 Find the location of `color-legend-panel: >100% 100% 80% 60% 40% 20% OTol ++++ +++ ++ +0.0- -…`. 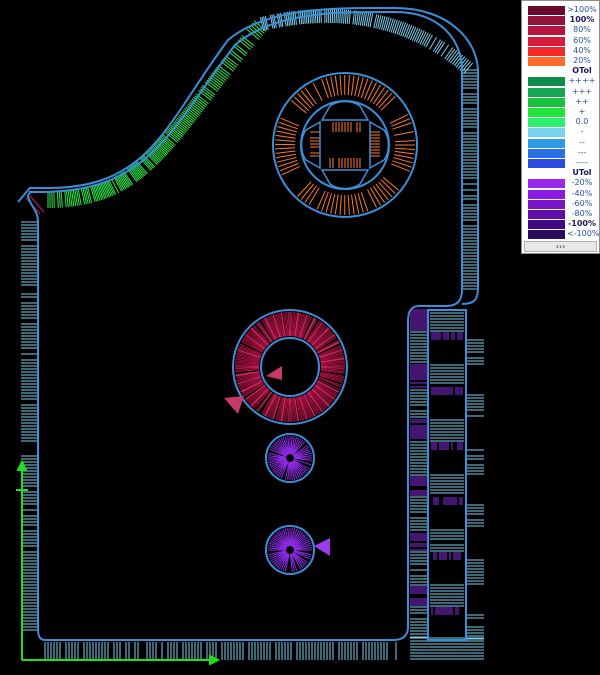

color-legend-panel: >100% 100% 80% 60% 40% 20% OTol ++++ +++ ++ +0.0- -… is located at coordinates (560, 127).